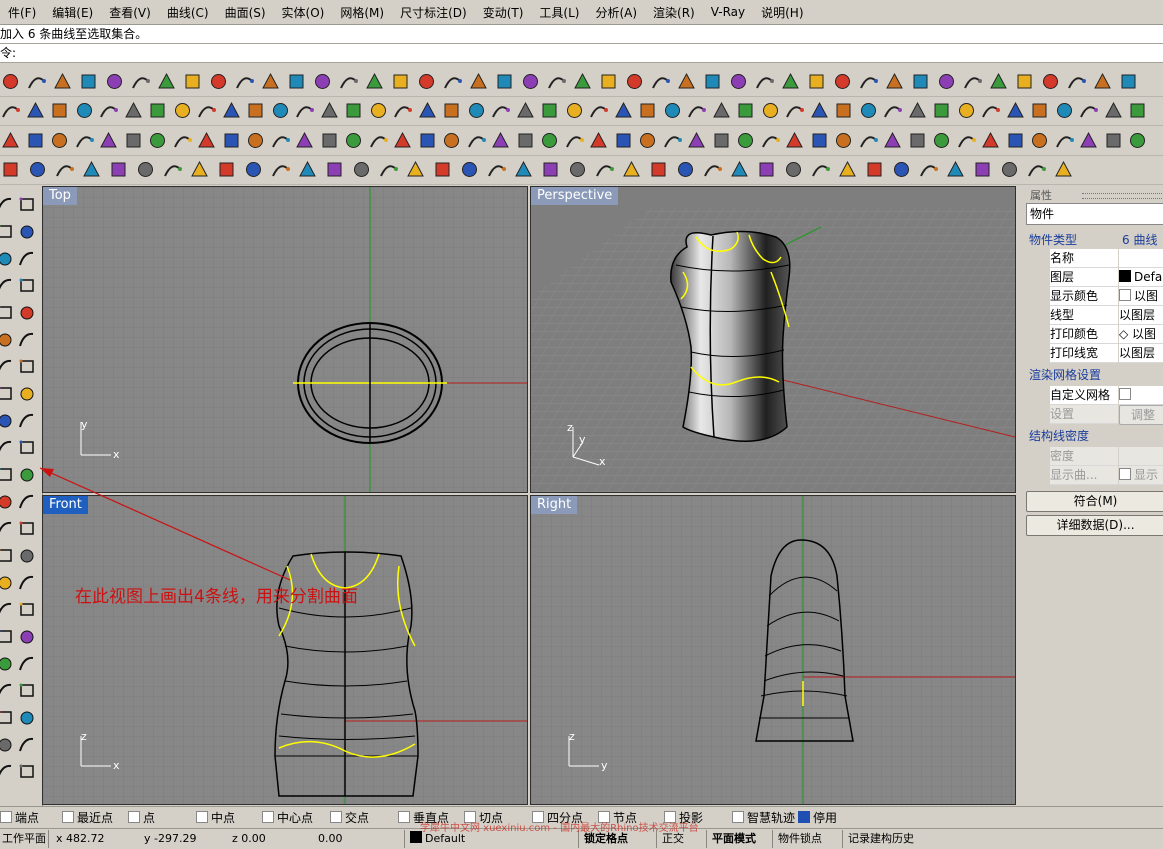 Image resolution: width=1163 pixels, height=849 pixels. What do you see at coordinates (87, 818) in the screenshot?
I see `osnap-option: 最近点` at bounding box center [87, 818].